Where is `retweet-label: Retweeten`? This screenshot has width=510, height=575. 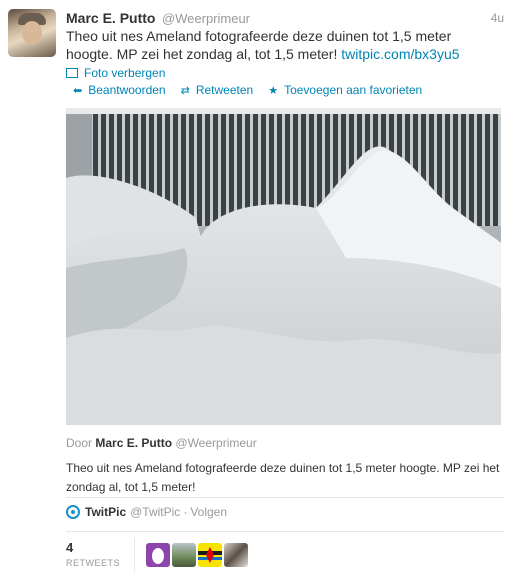 retweet-label: Retweeten is located at coordinates (224, 90).